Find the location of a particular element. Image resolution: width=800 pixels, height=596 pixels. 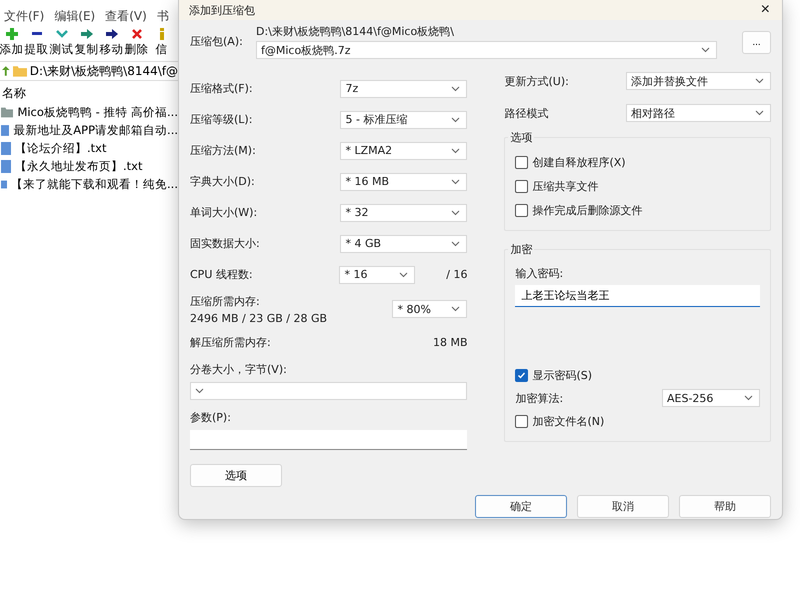

field-label: 压缩等级(L): is located at coordinates (221, 119).